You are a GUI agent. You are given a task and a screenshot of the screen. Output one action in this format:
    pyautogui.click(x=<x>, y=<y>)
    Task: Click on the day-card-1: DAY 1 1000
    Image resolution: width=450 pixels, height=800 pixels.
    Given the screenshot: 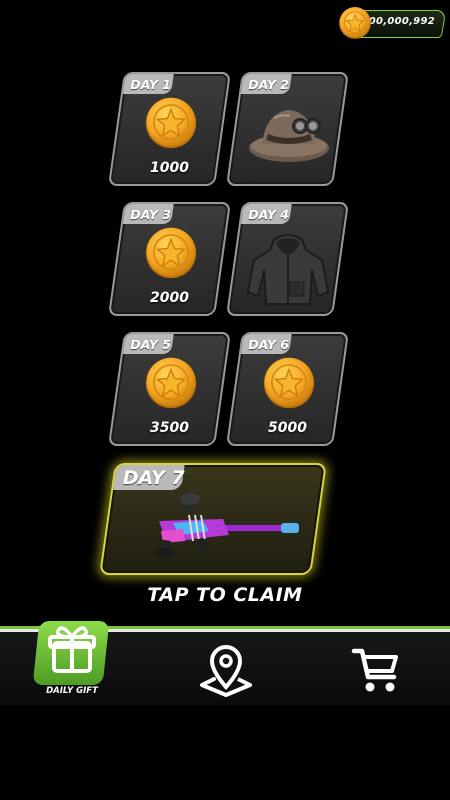 What is the action you would take?
    pyautogui.click(x=169, y=129)
    